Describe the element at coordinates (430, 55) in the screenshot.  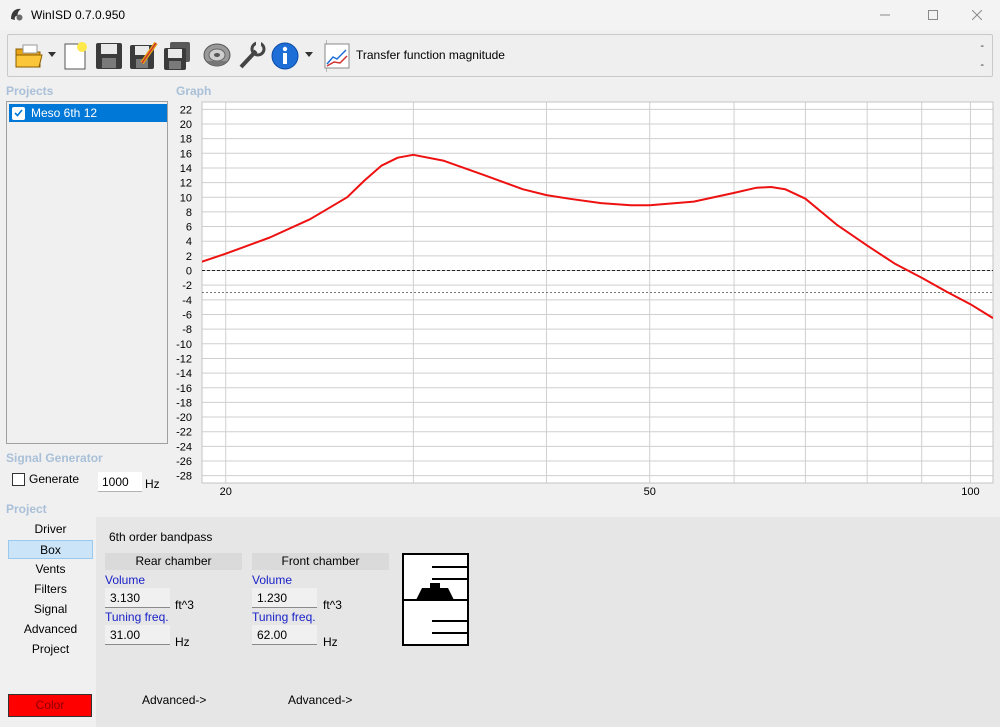
I see `graph-type-label: Transfer function magnitude` at that location.